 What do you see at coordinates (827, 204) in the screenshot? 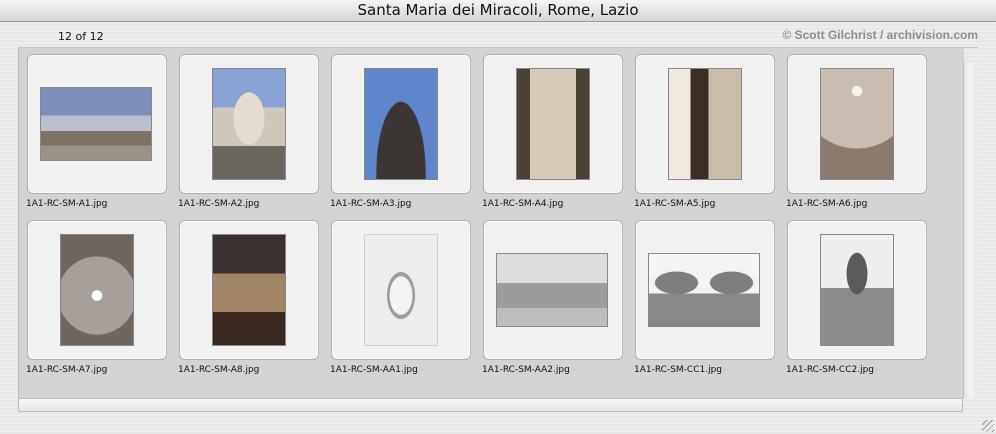
I see `thumbnail-filename: 1A1-RC-SM-A6.jpg` at bounding box center [827, 204].